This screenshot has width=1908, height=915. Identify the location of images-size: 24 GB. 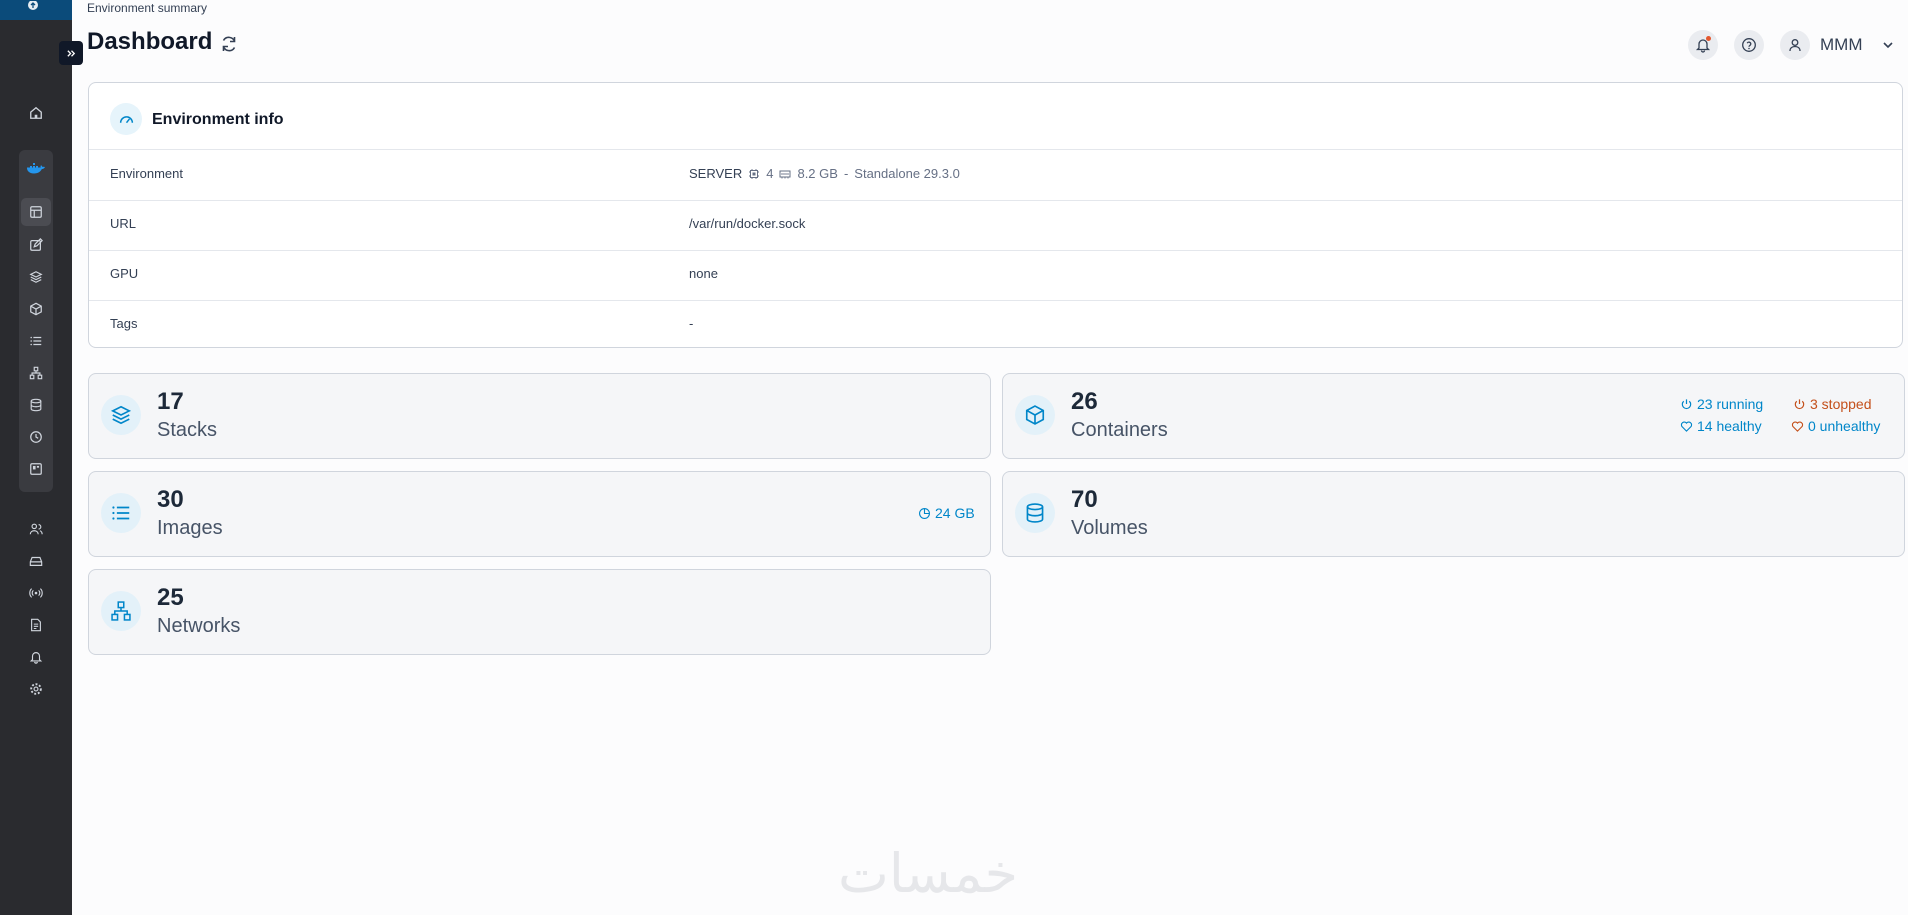
(946, 513).